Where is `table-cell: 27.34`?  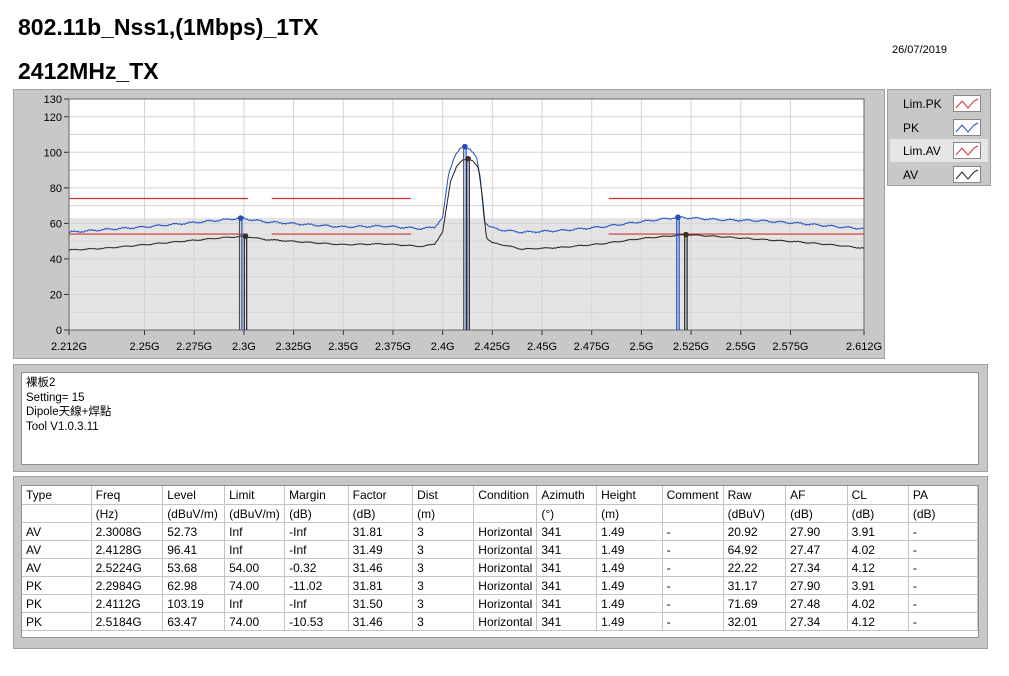
table-cell: 27.34 is located at coordinates (816, 567).